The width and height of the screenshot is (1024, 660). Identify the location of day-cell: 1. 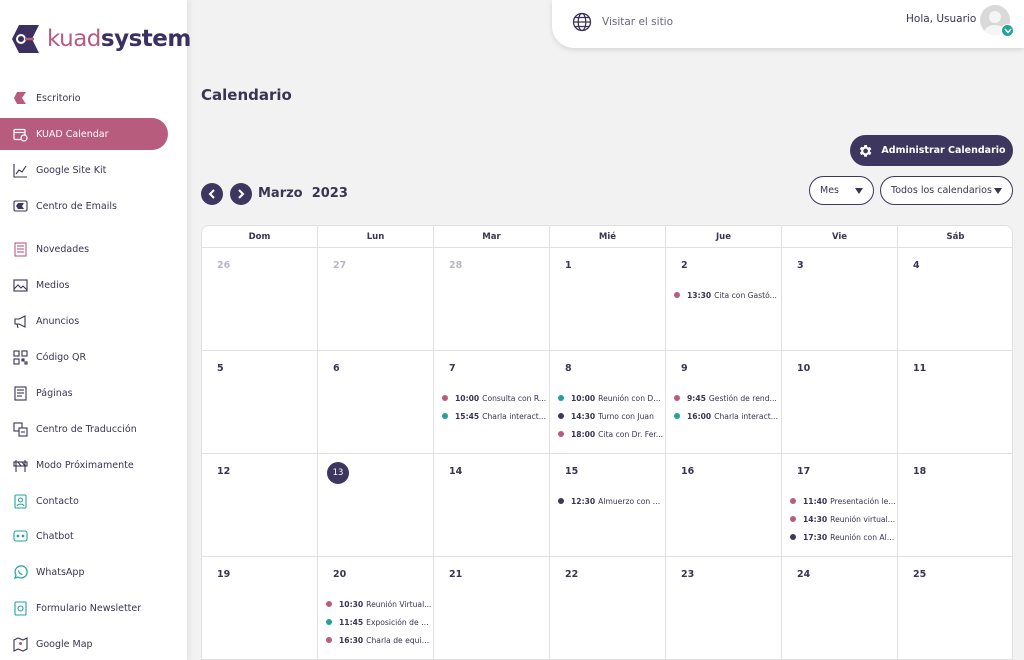
(608, 299).